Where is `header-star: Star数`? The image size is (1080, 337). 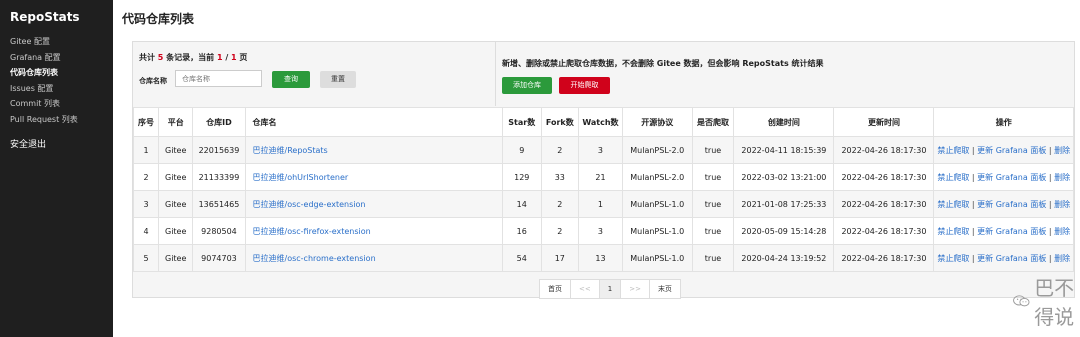
header-star: Star数 is located at coordinates (521, 122).